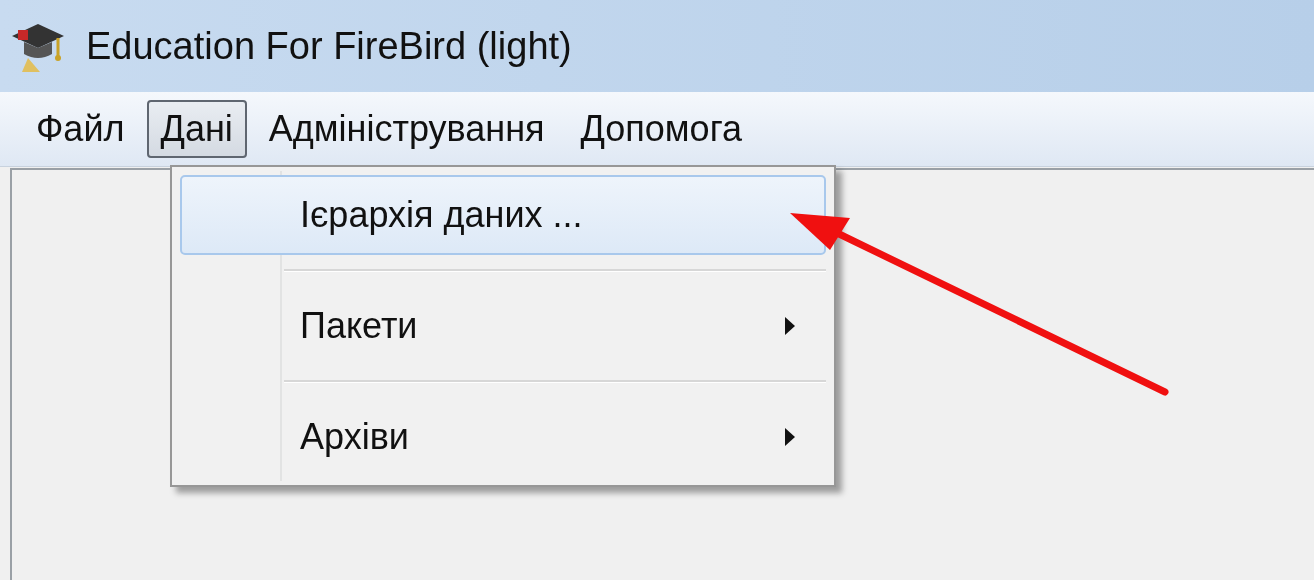  I want to click on window-title: Education For FireBird (light), so click(329, 46).